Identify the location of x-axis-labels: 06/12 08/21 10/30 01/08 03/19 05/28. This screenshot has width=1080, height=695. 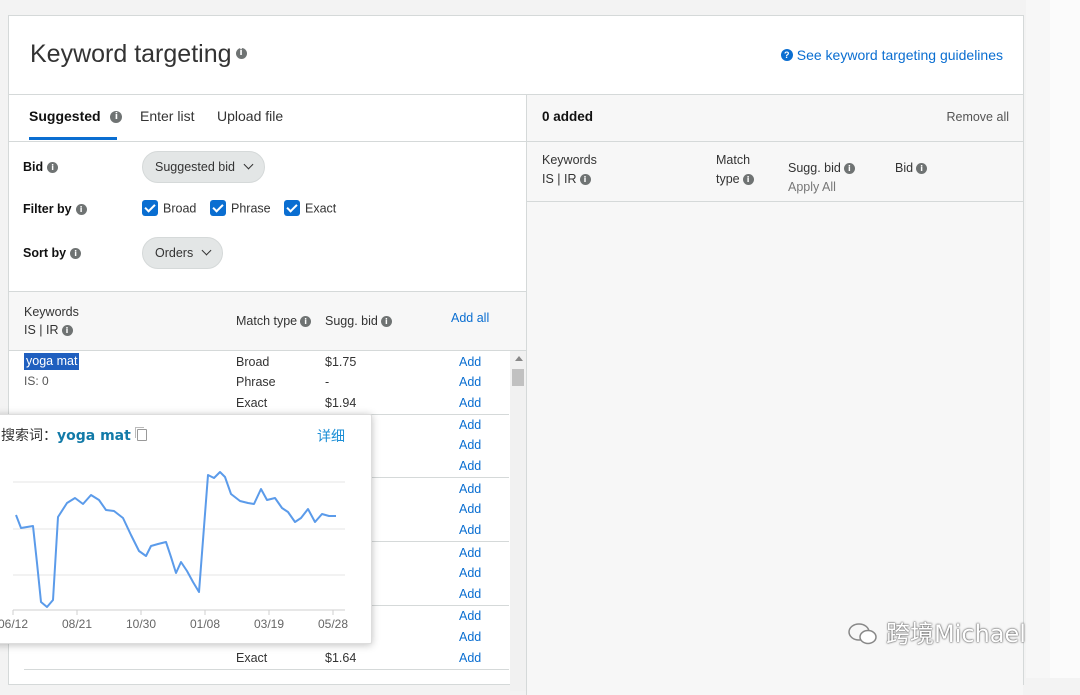
(174, 620).